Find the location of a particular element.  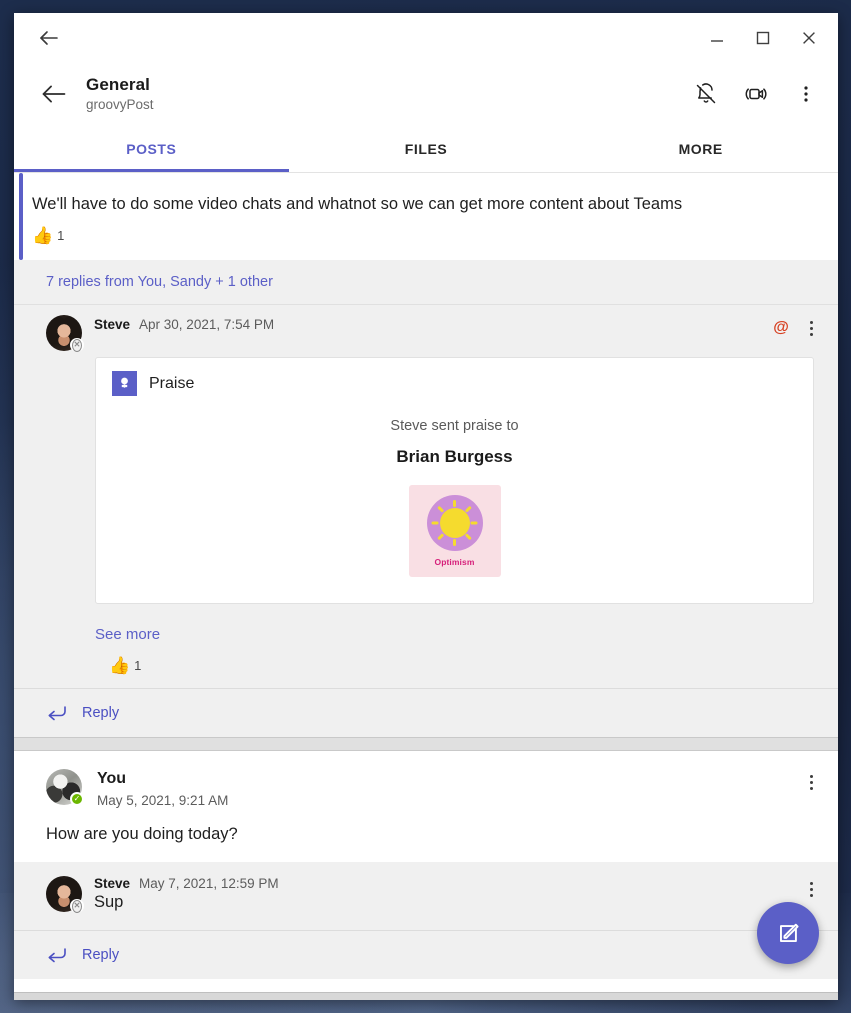

mention-icon: @ is located at coordinates (781, 328).